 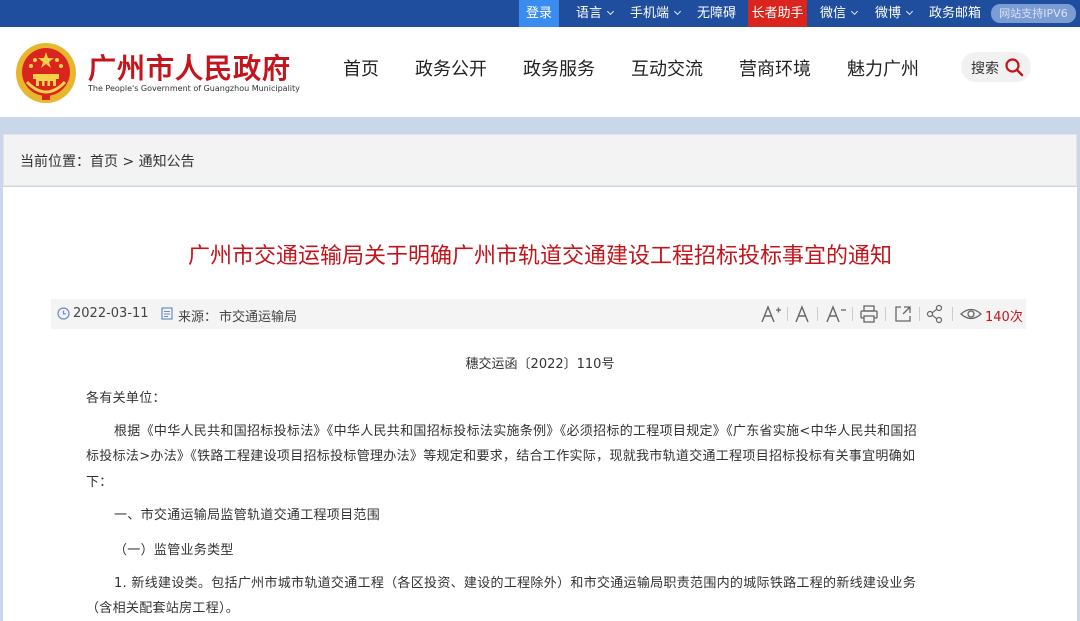 I want to click on top-utility-bar: 登录 语言 手机端 无障碍 长者助手 微信 微博 政务邮箱 网站支持IPV6, so click(x=540, y=13).